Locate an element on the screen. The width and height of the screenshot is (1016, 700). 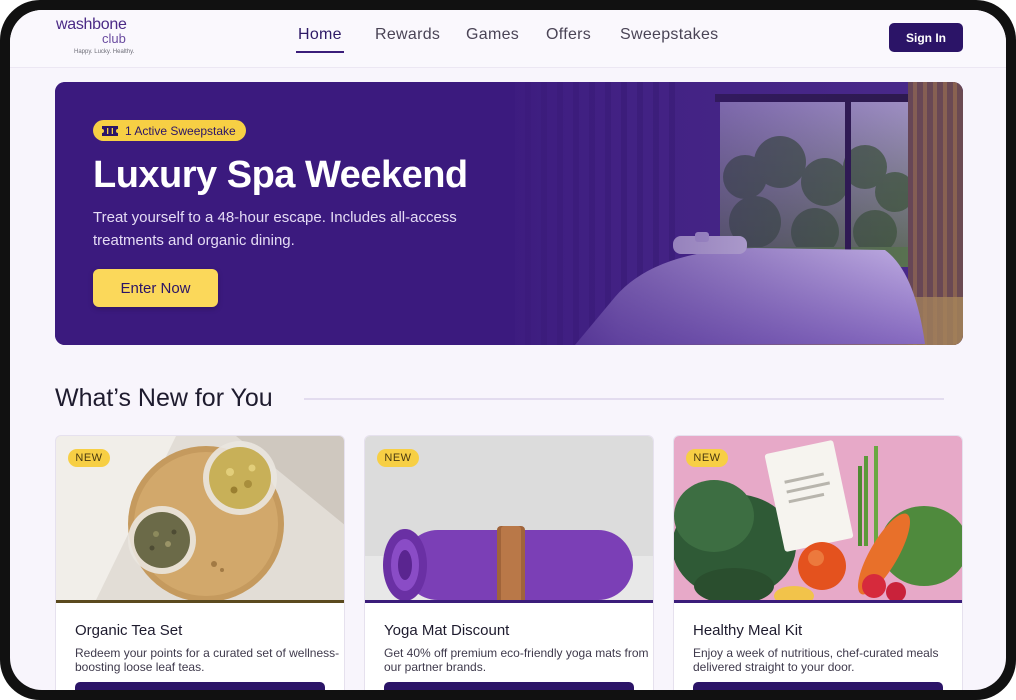
get-discount-button: Get Discount is located at coordinates (509, 686).